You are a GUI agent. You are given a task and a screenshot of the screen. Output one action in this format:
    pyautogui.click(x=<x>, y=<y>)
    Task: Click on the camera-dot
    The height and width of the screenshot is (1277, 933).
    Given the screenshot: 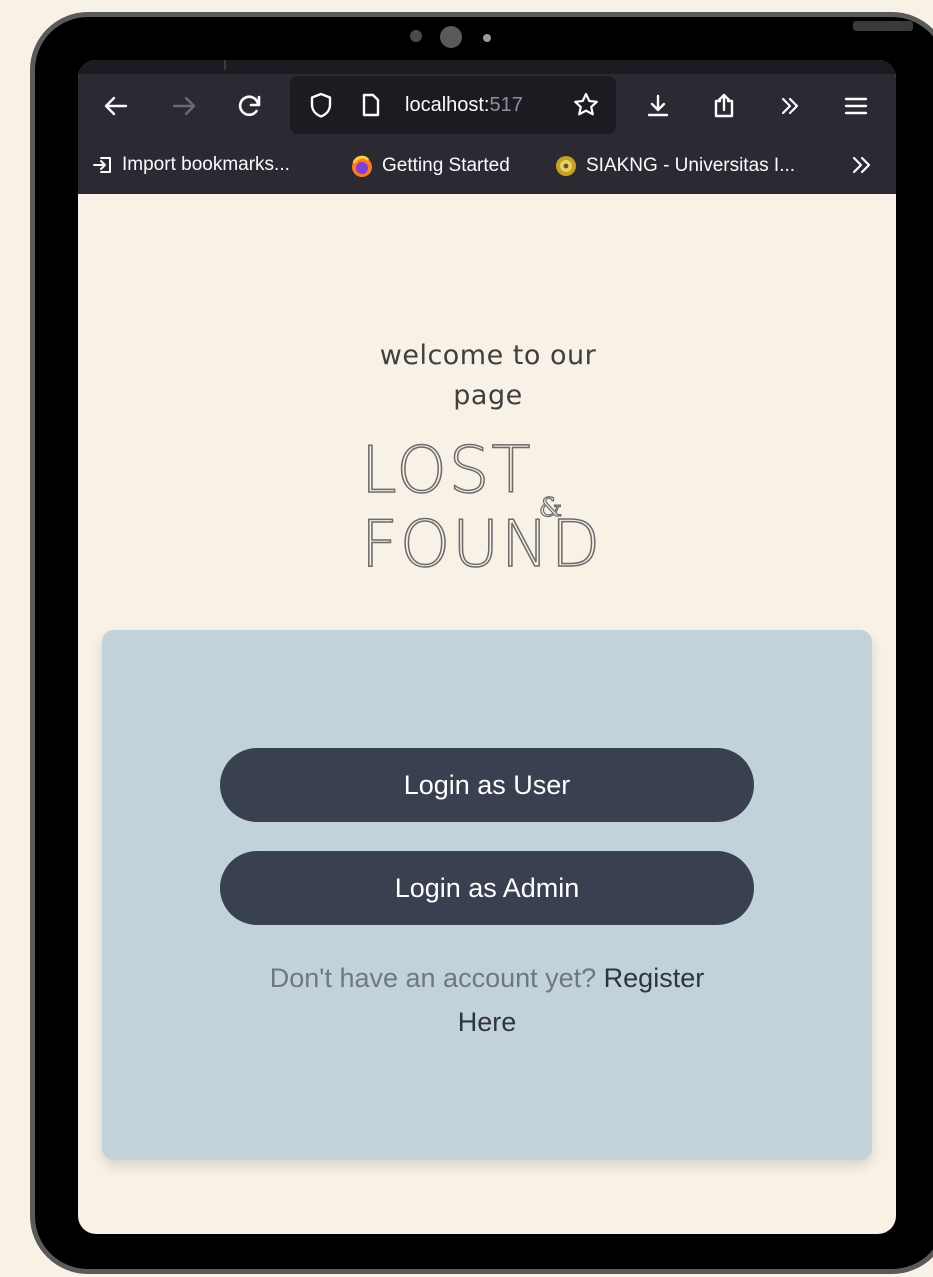 What is the action you would take?
    pyautogui.click(x=416, y=36)
    